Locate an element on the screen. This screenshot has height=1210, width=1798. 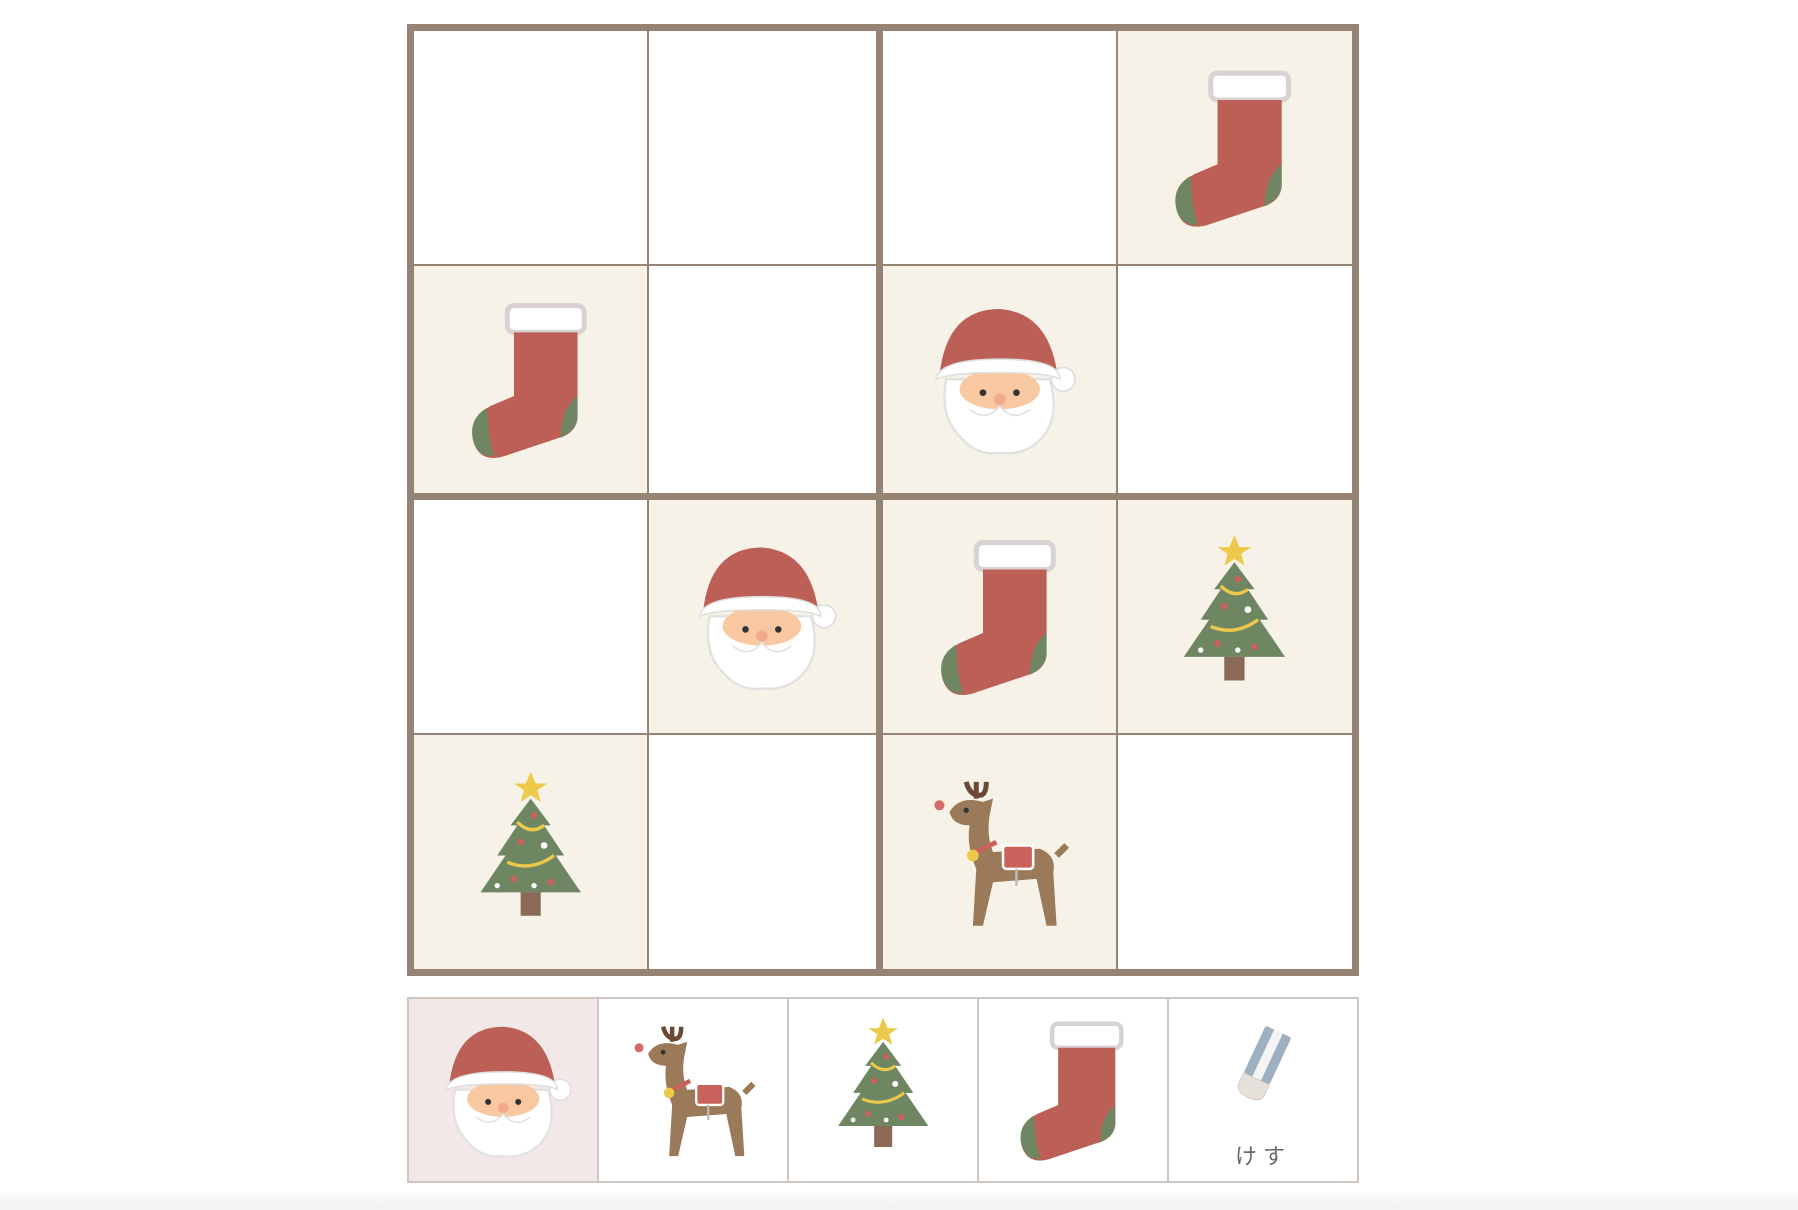
board-cell-r3-c2 is located at coordinates (765, 617).